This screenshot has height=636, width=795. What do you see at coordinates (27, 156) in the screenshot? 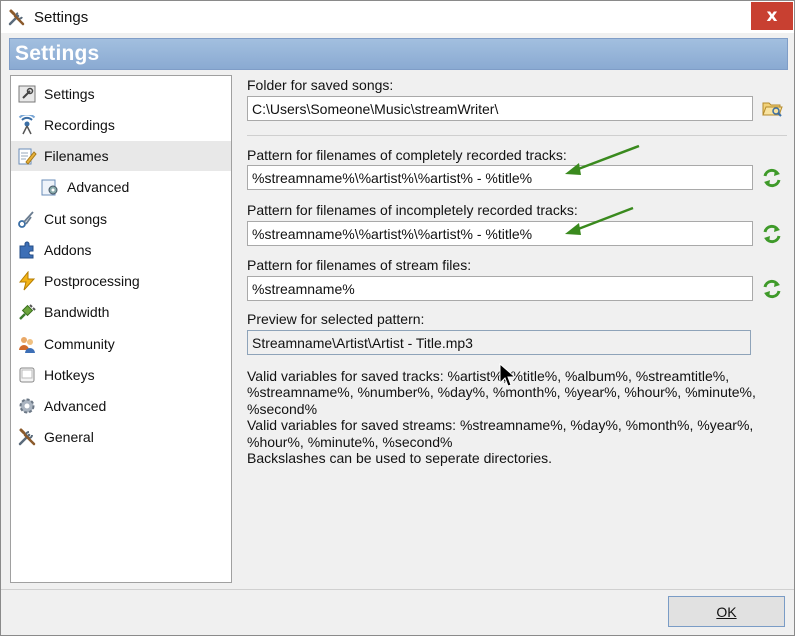
I see `filenames-icon` at bounding box center [27, 156].